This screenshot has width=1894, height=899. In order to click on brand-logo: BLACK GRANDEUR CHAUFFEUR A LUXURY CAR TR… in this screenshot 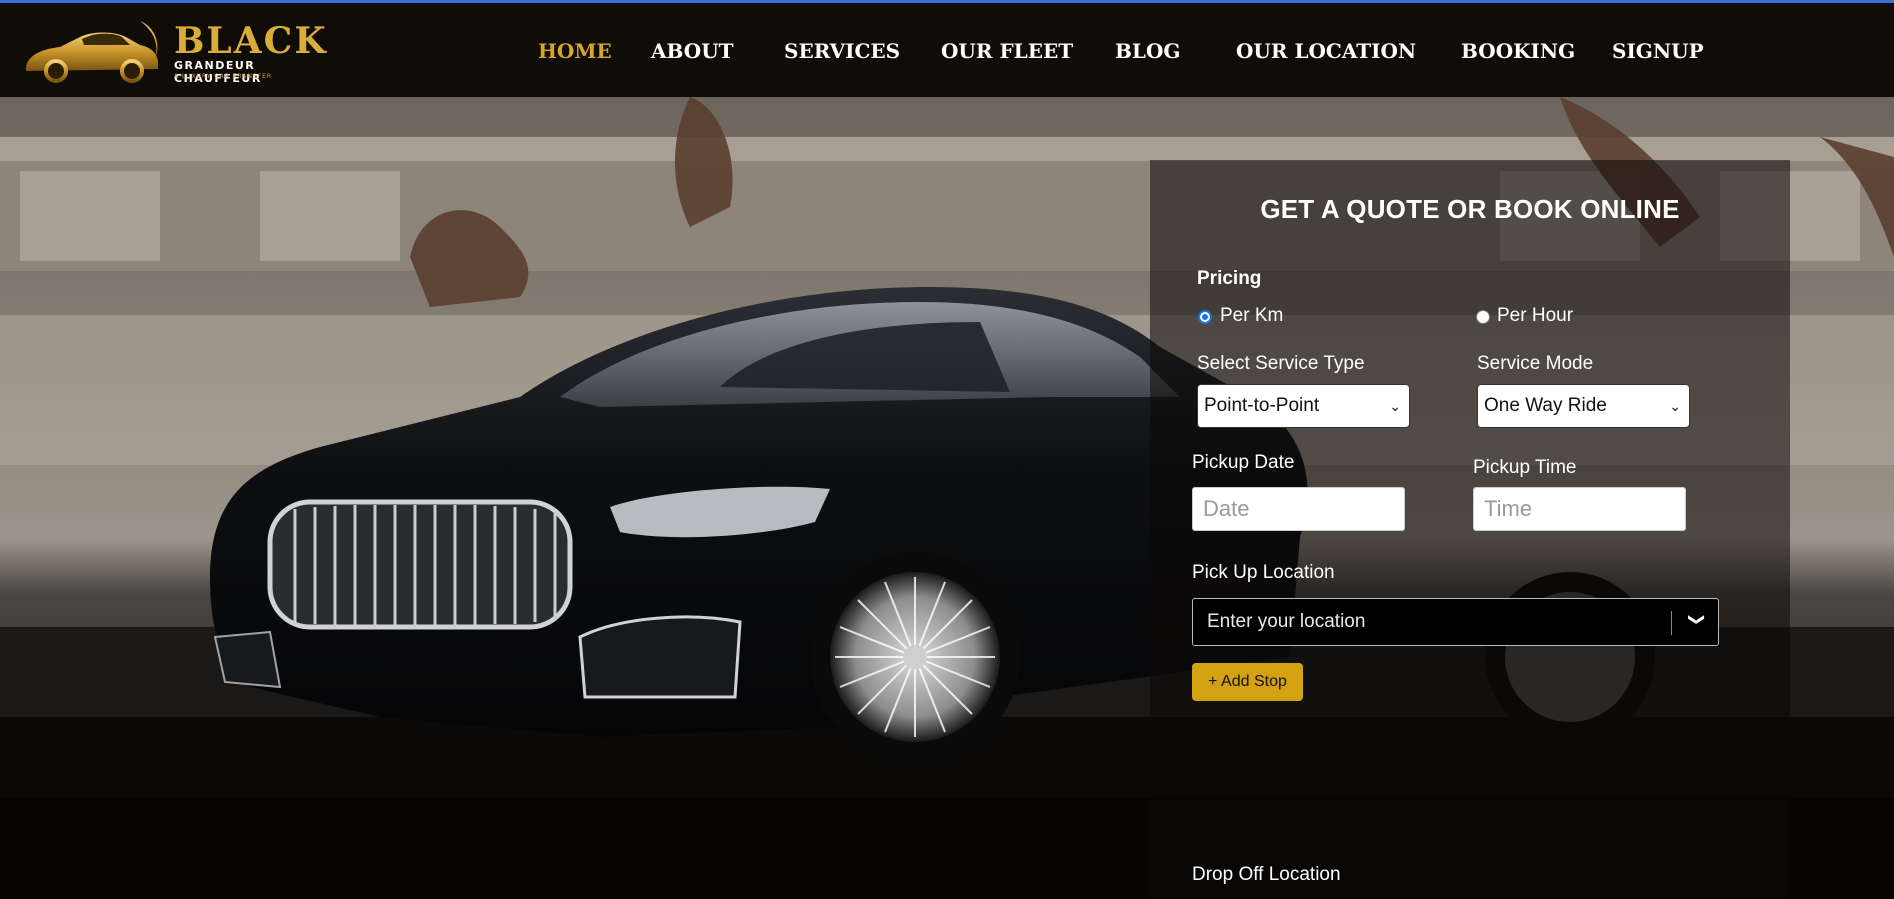, I will do `click(182, 52)`.